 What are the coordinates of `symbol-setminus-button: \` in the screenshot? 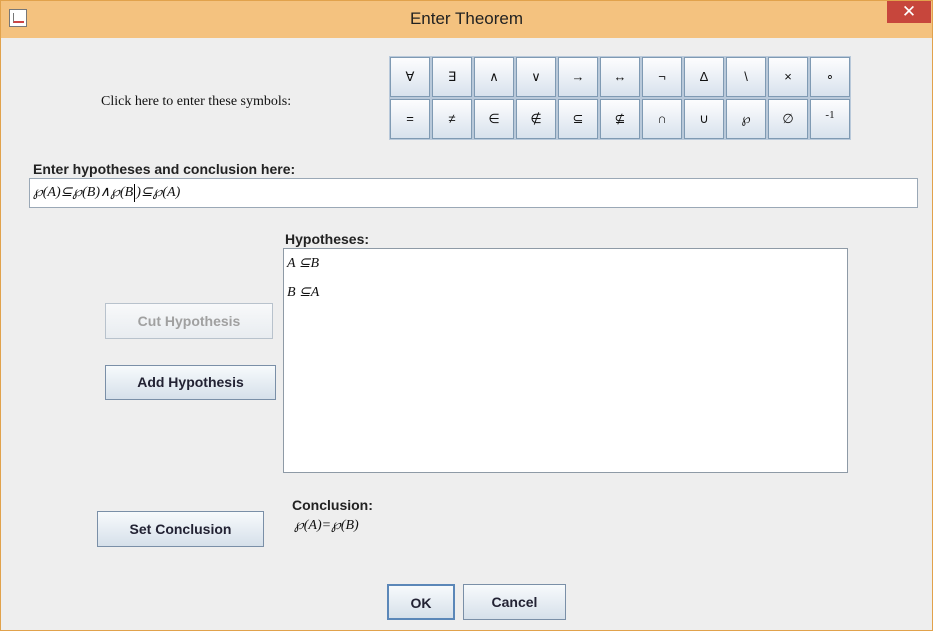 It's located at (746, 77).